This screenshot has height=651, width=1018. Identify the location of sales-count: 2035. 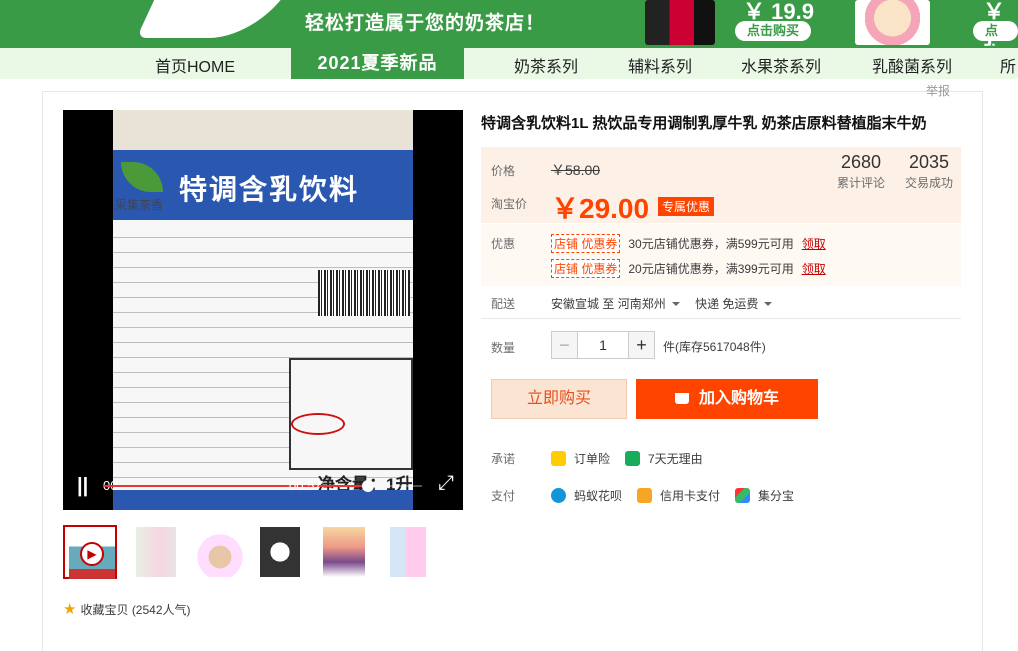
(929, 162).